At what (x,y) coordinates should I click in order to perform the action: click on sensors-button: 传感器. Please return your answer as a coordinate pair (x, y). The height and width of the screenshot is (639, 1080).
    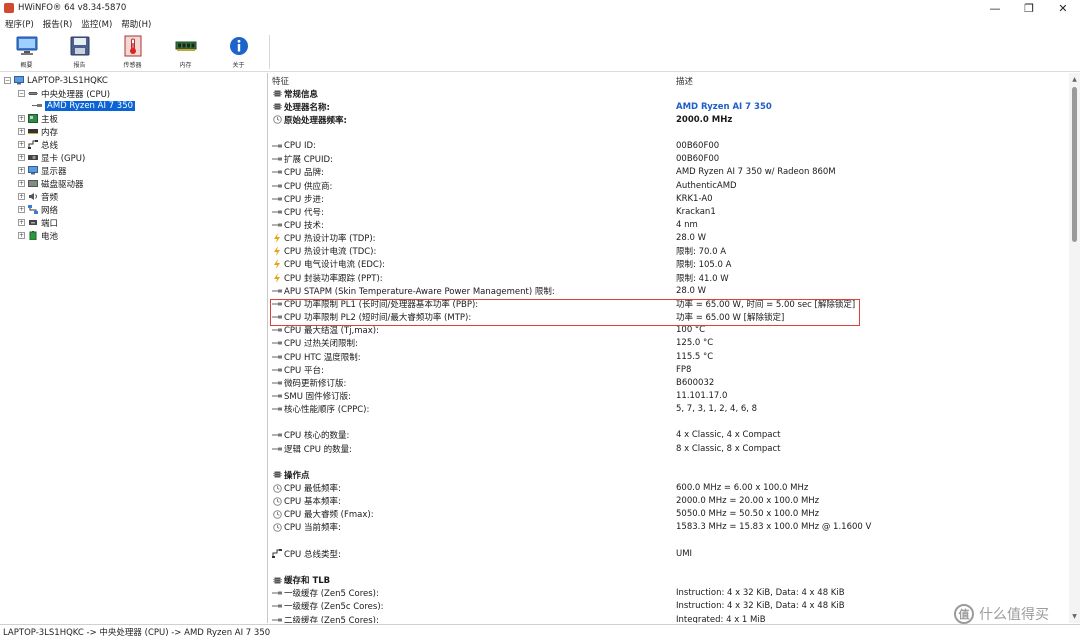
    Looking at the image, I should click on (132, 51).